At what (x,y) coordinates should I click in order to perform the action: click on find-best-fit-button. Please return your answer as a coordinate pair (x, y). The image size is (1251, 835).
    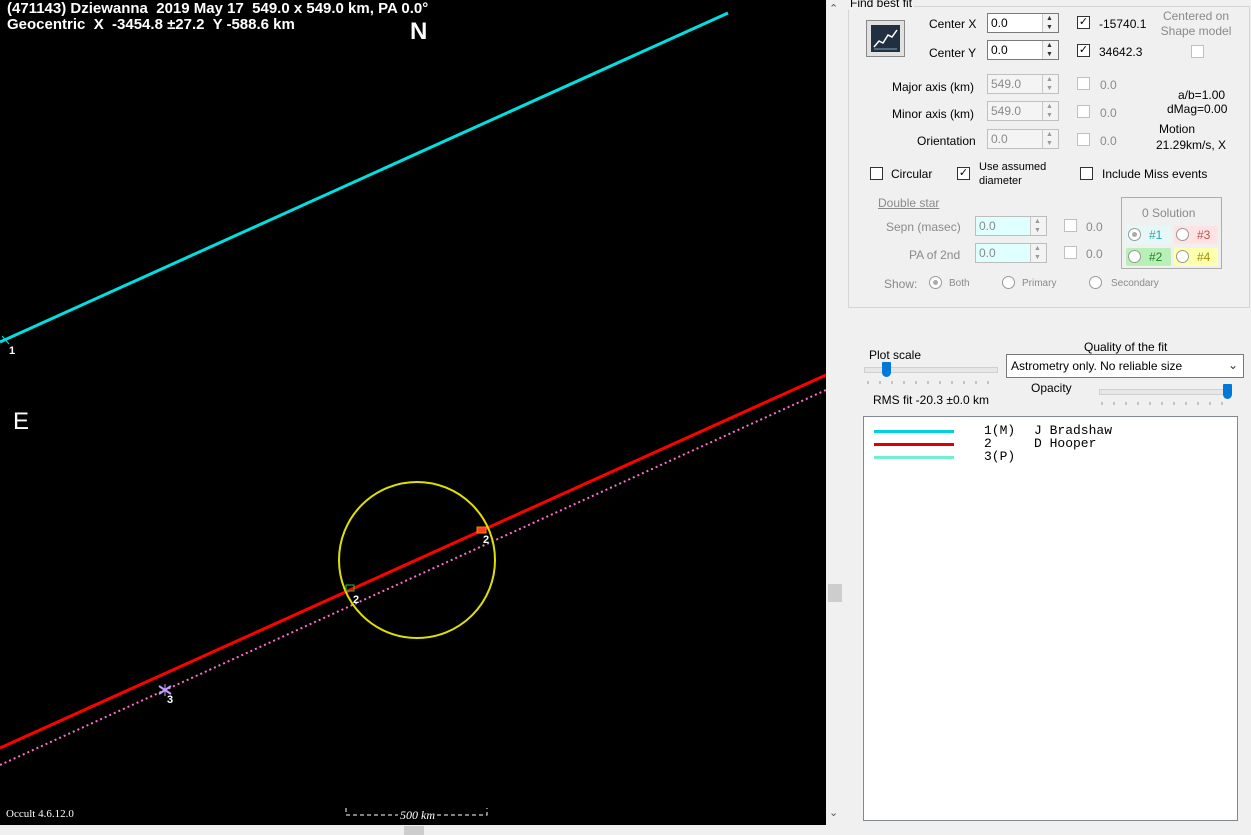
    Looking at the image, I should click on (885, 38).